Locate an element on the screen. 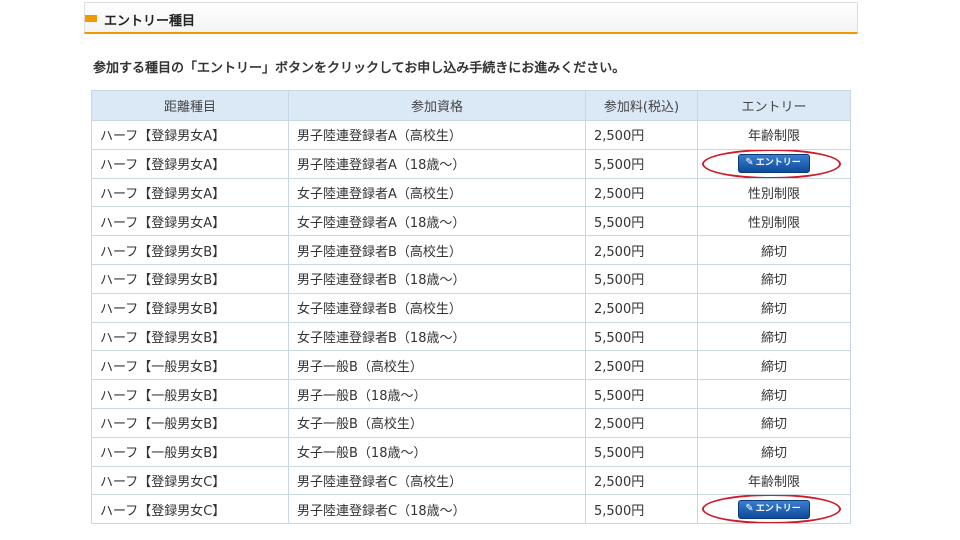  table-row: ハーフ【登録男女C】 男子陸連登録者C（18歳～） 5,500円 ✎ エントリー is located at coordinates (471, 509).